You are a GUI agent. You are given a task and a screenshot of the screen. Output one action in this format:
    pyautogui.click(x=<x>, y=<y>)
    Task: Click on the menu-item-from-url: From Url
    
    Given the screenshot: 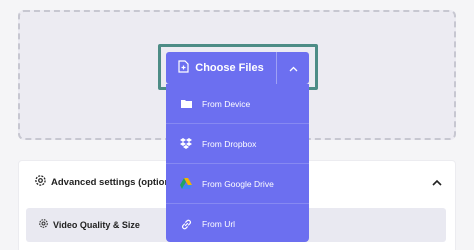 What is the action you would take?
    pyautogui.click(x=237, y=224)
    